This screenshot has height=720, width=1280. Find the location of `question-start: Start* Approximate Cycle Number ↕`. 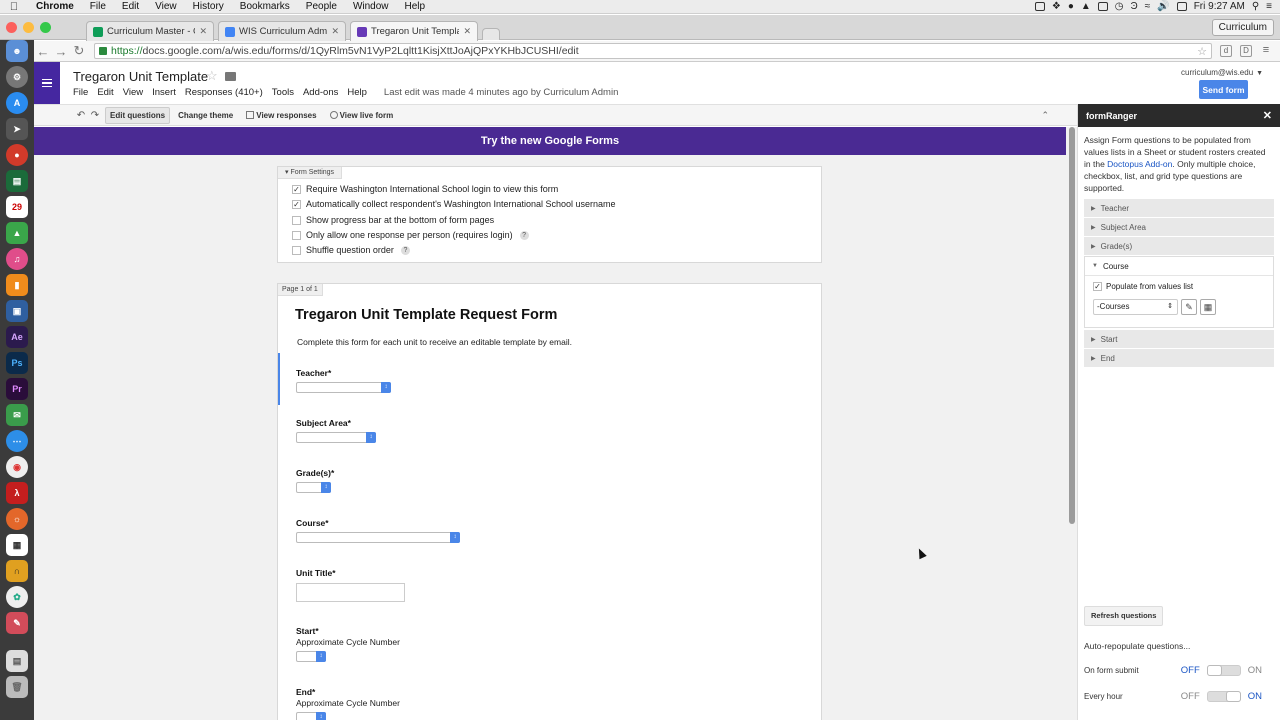

question-start: Start* Approximate Cycle Number ↕ is located at coordinates (348, 644).